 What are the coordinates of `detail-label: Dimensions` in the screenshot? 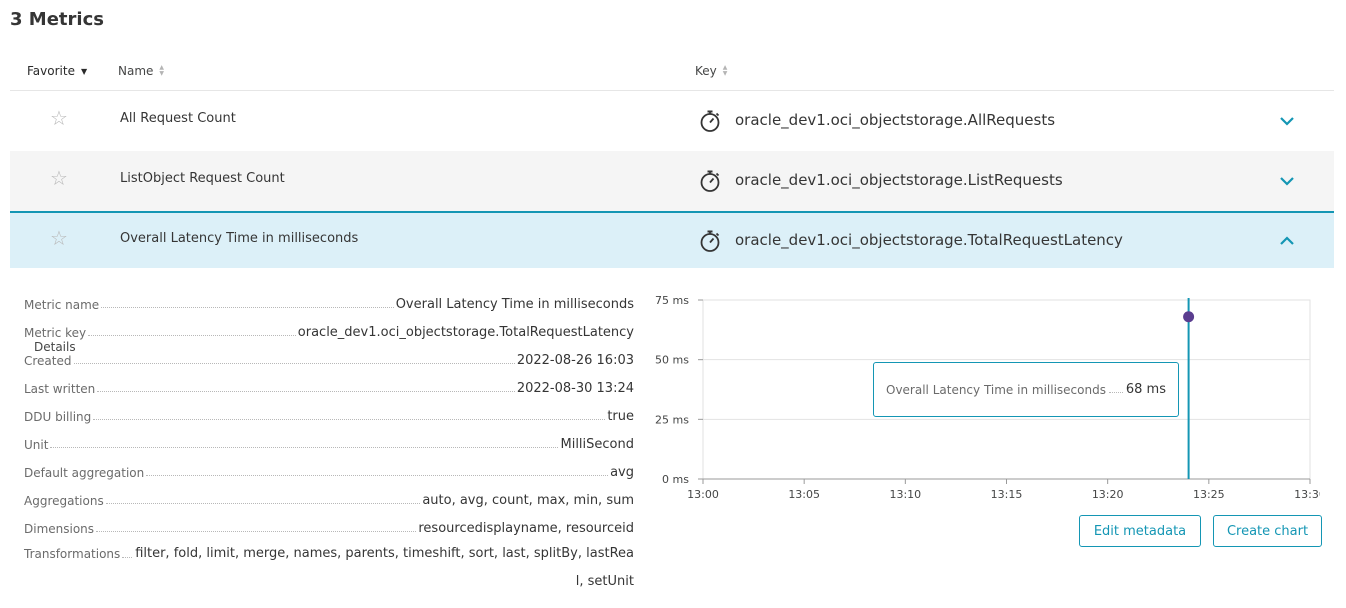 It's located at (59, 529).